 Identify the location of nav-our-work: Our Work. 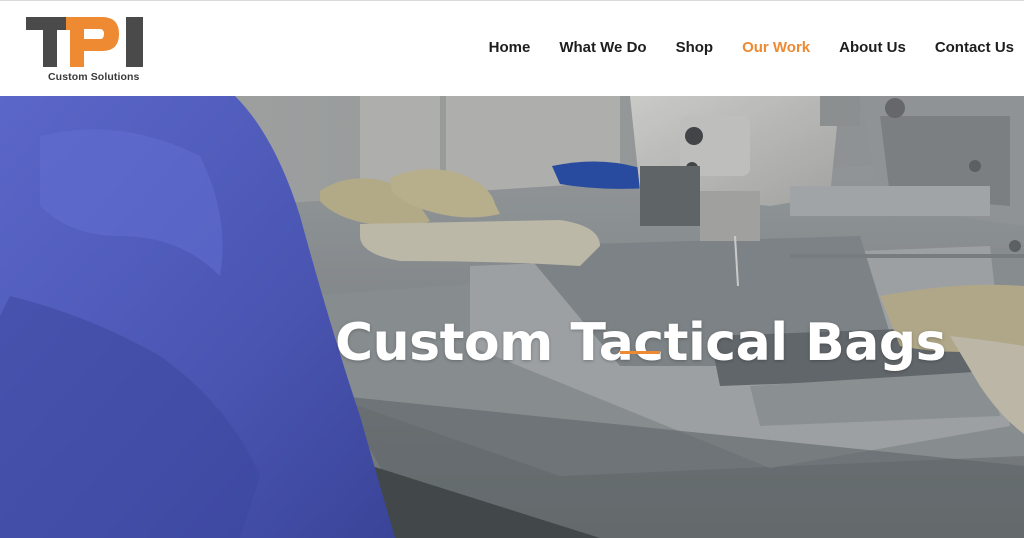
(776, 47).